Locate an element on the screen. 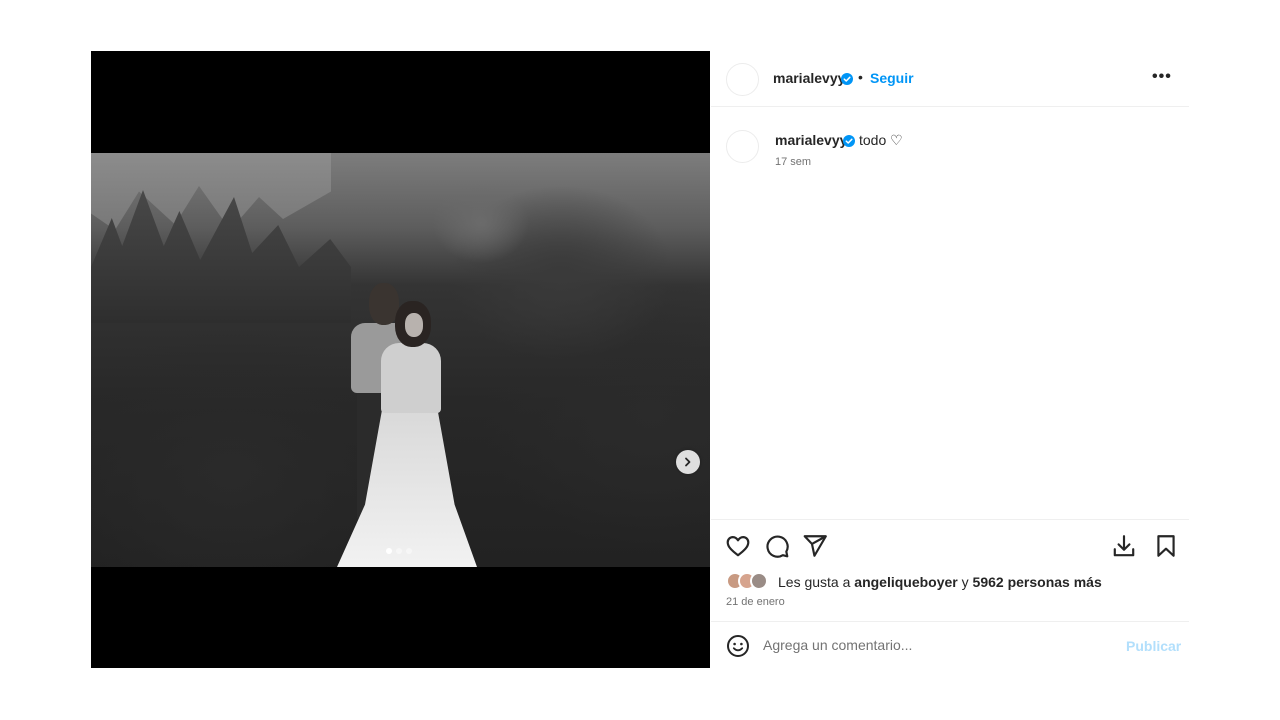  likes-joiner: y is located at coordinates (965, 582).